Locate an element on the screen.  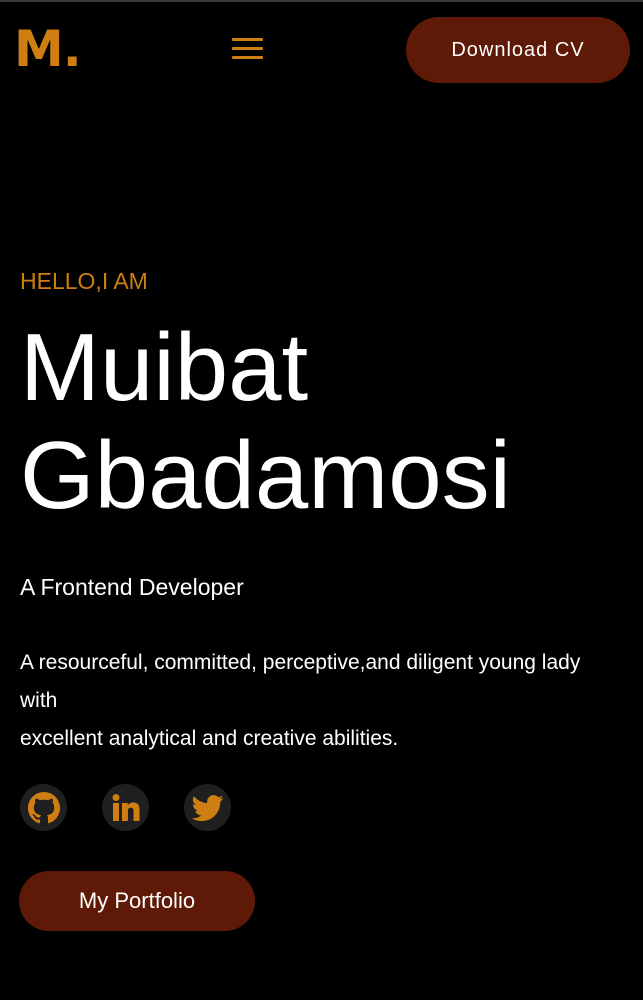
social-links is located at coordinates (143, 807).